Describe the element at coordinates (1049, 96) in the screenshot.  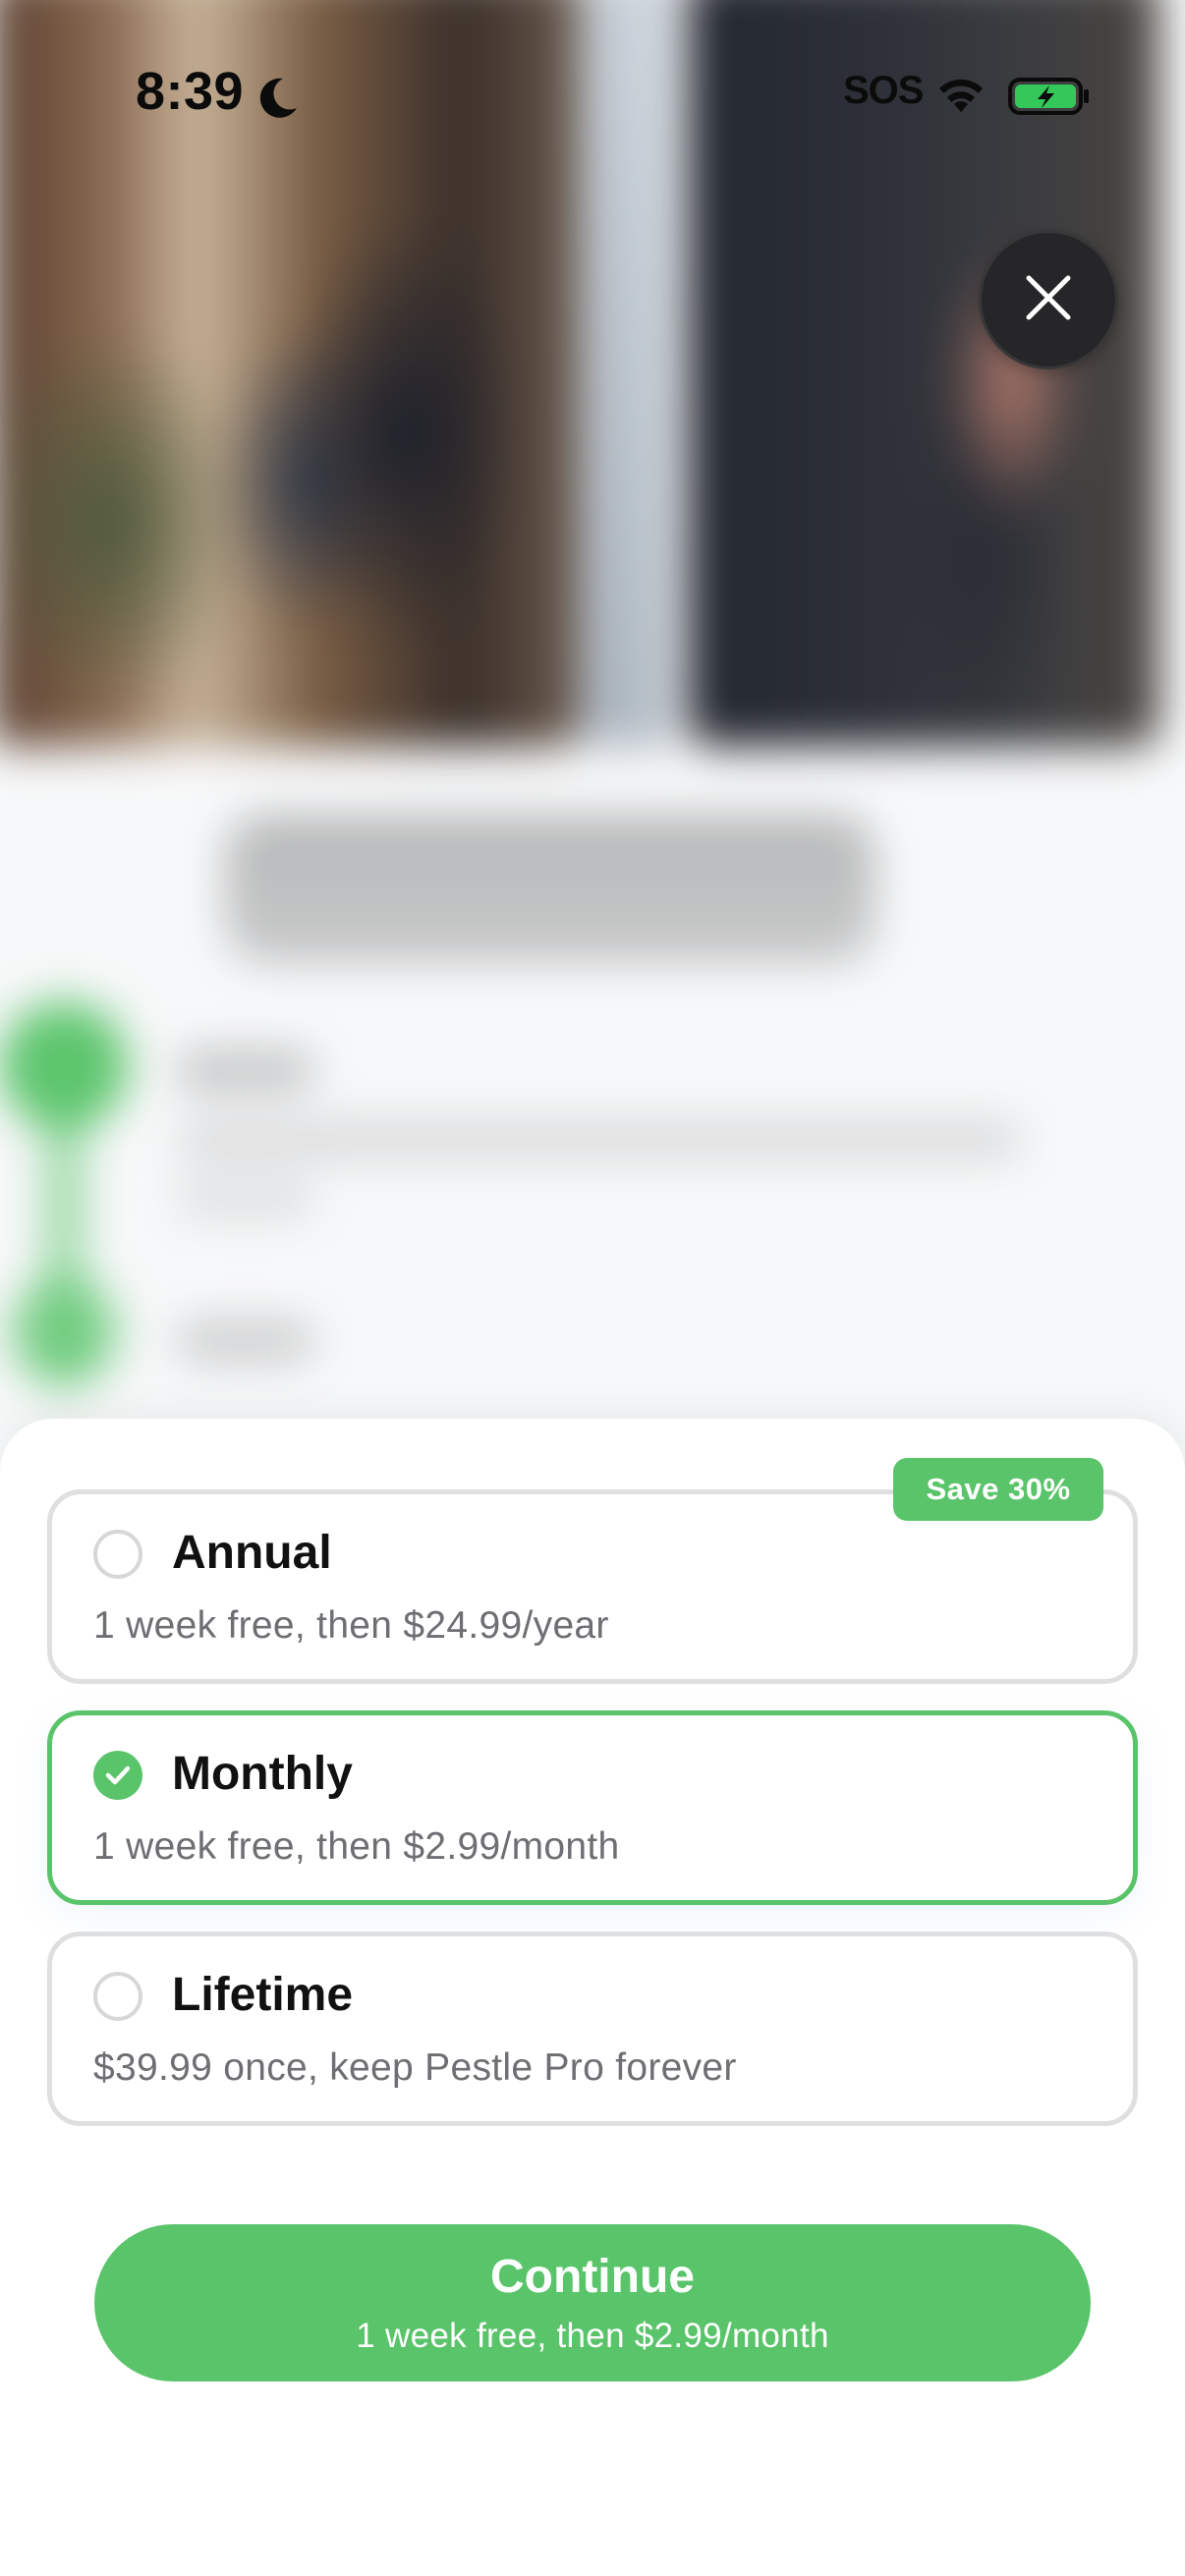
I see `battery-charging-icon` at that location.